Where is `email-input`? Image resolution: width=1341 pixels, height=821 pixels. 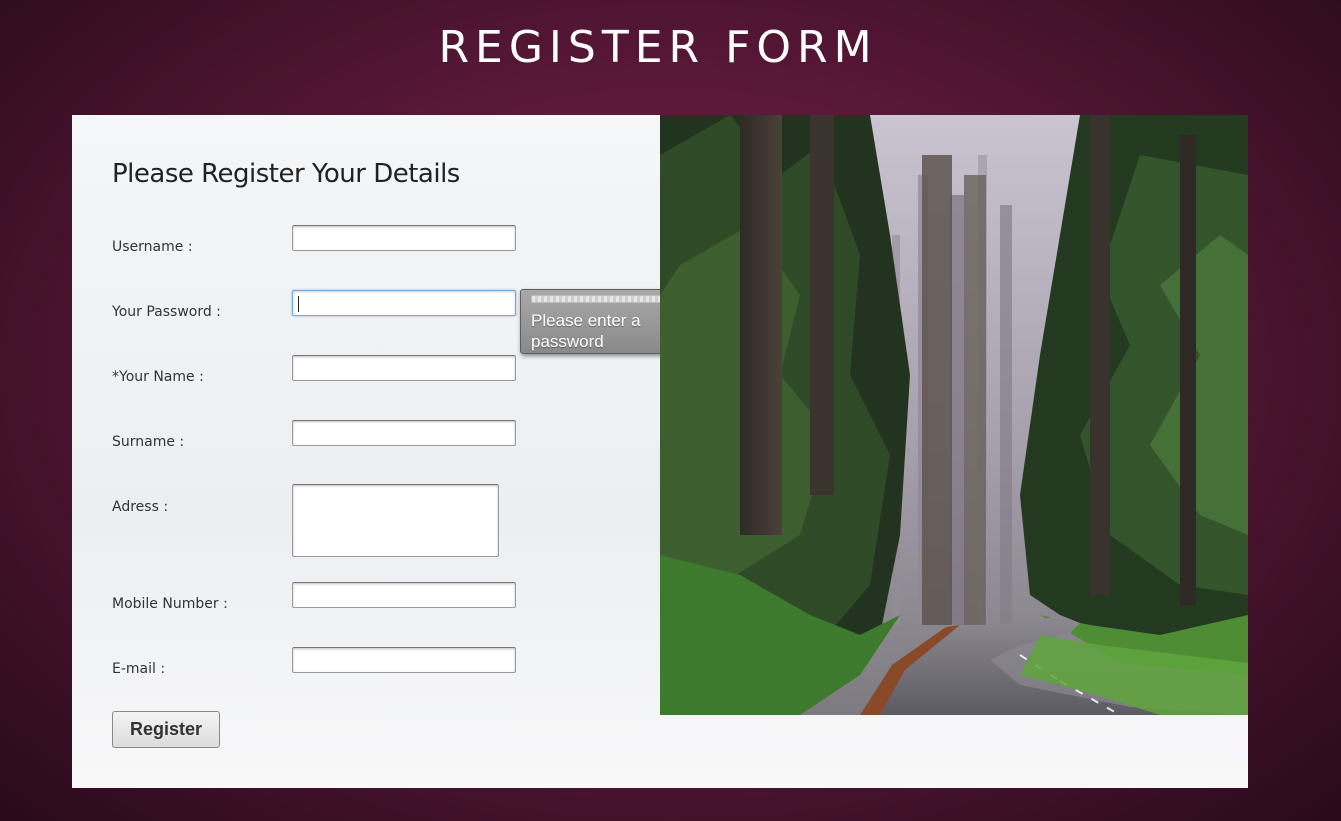 email-input is located at coordinates (404, 660).